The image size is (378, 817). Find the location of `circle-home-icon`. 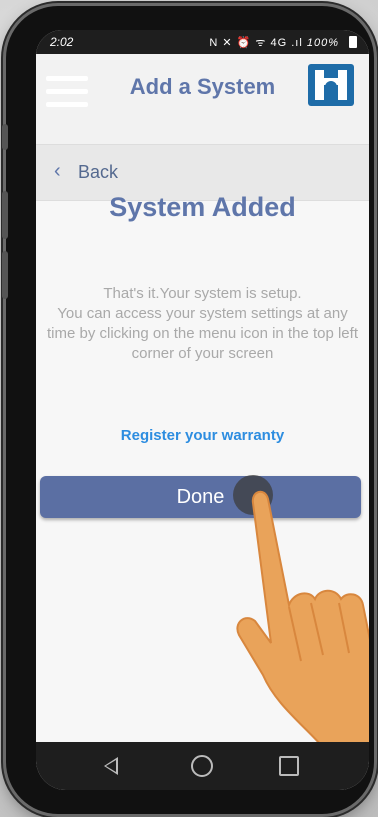

circle-home-icon is located at coordinates (202, 766).